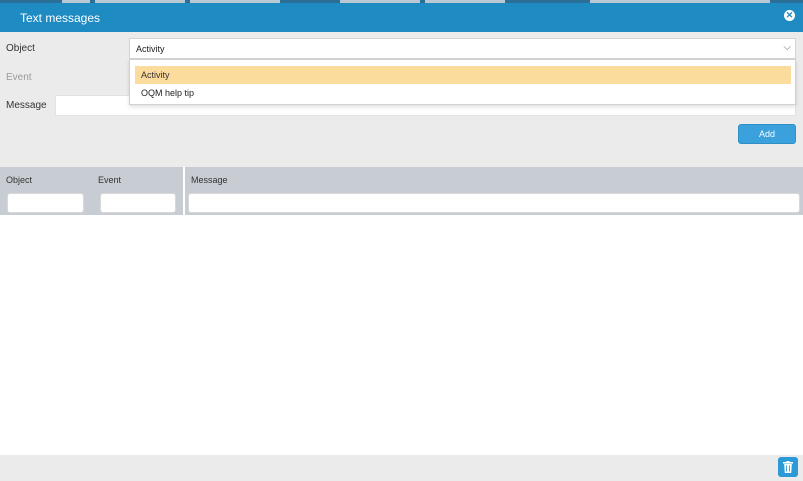 The height and width of the screenshot is (481, 803). I want to click on object-select: Activity ⌵, so click(462, 48).